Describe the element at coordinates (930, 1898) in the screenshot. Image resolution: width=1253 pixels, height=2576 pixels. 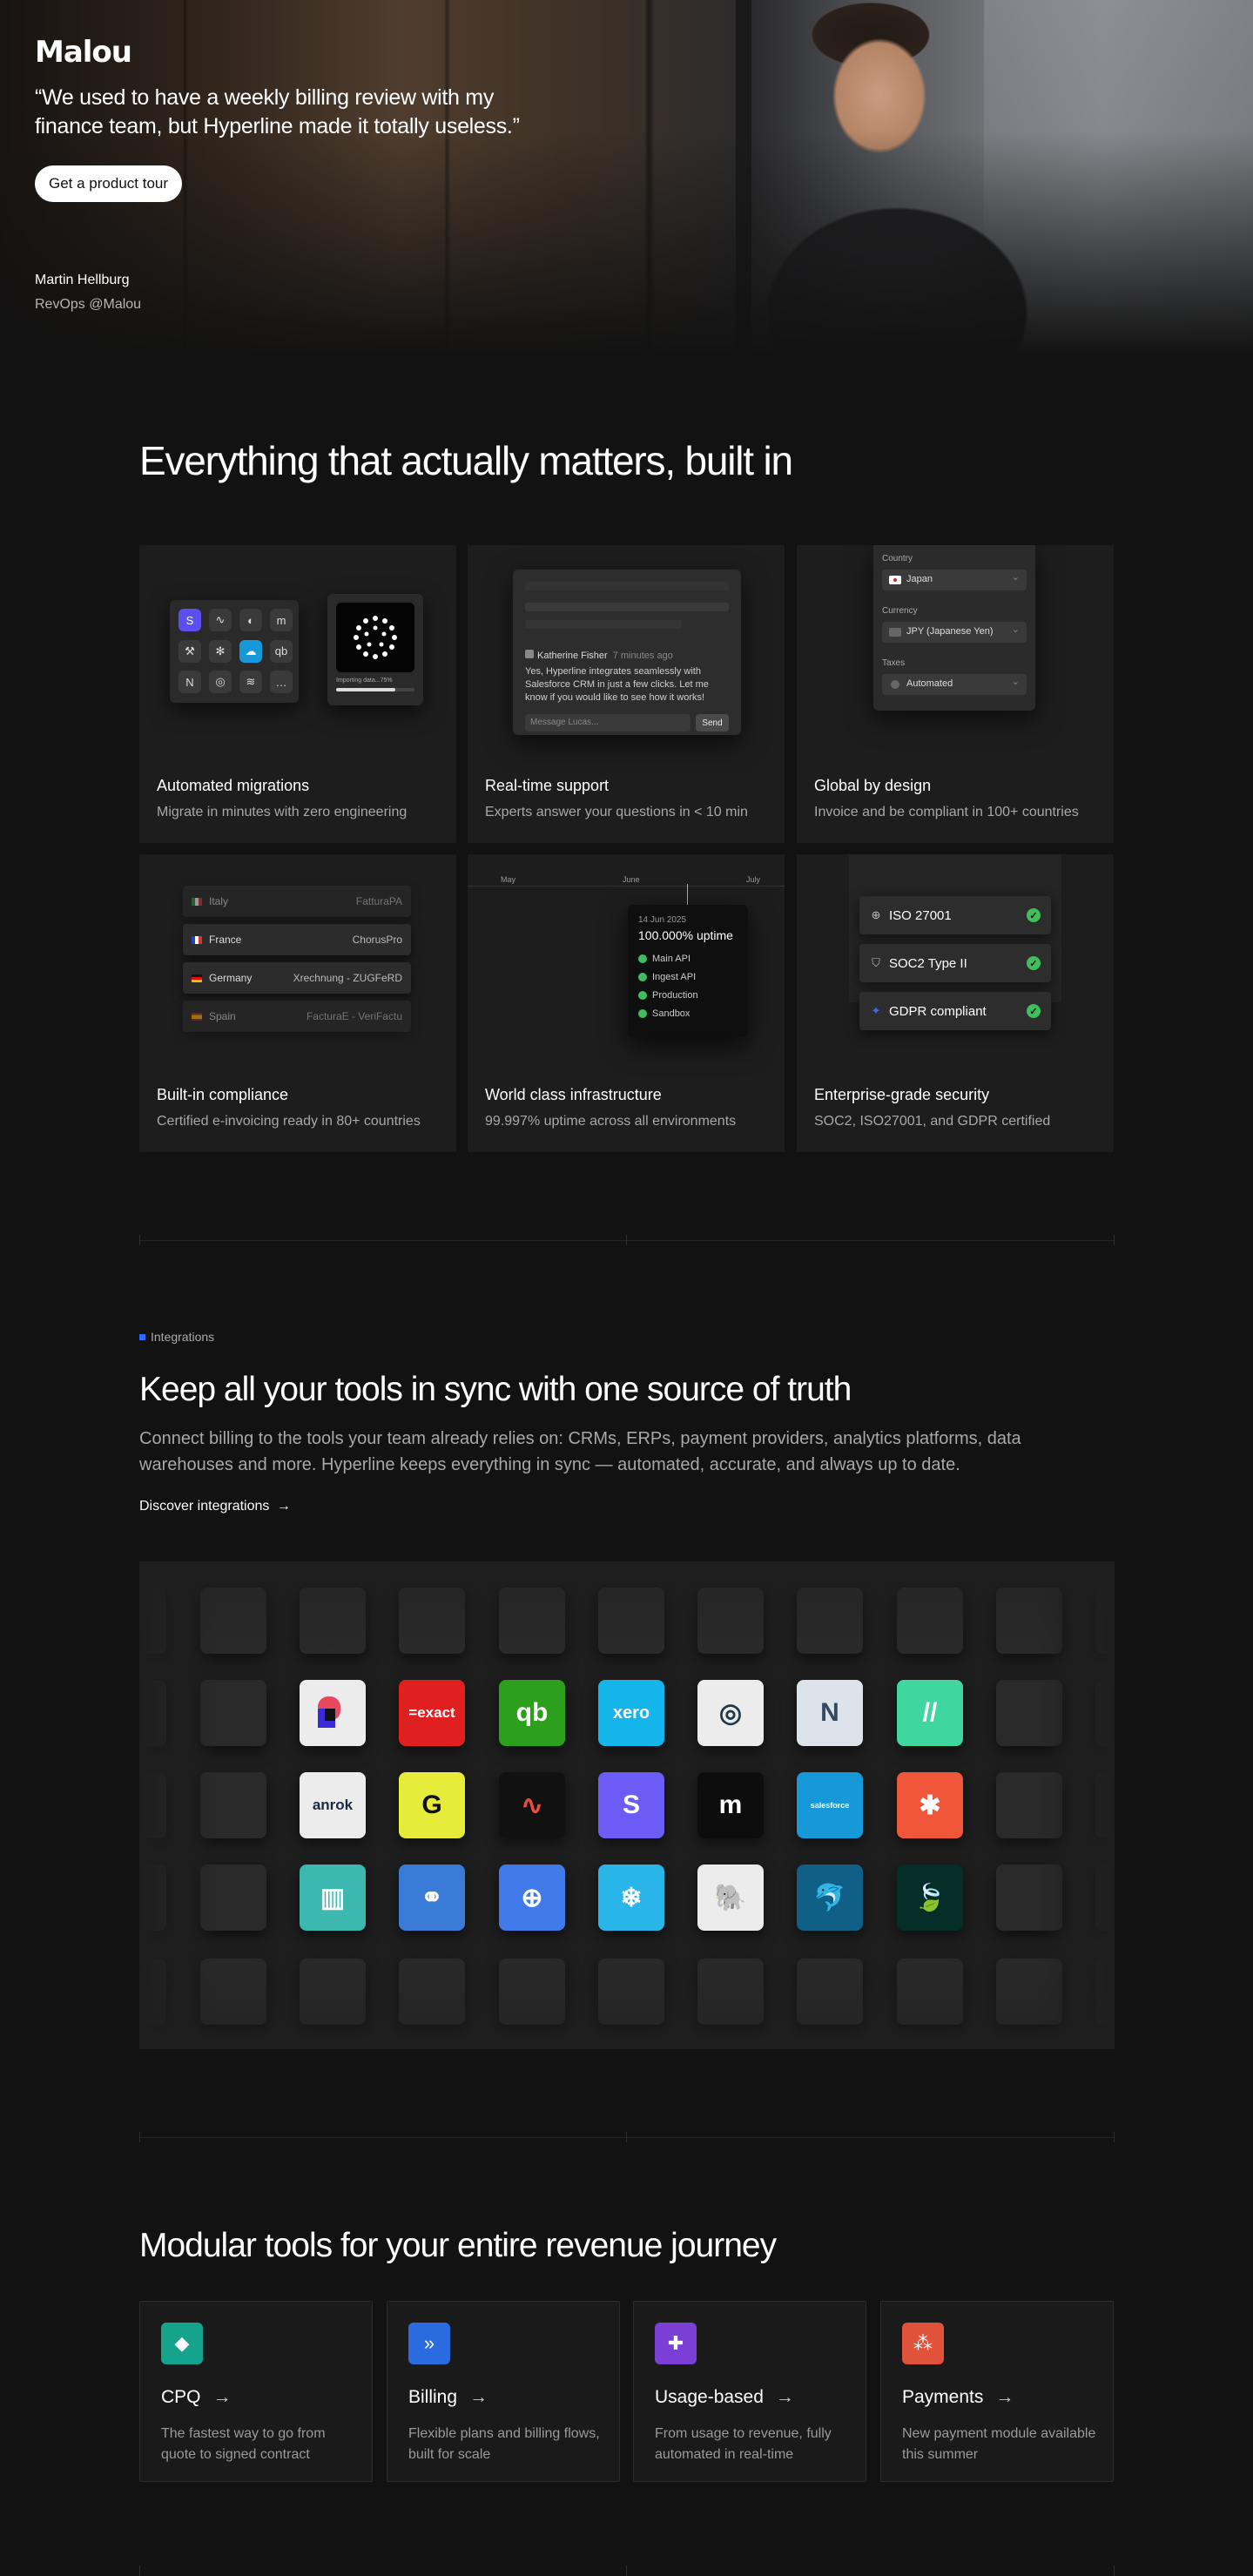
I see `mongodb-icon: 🍃` at that location.